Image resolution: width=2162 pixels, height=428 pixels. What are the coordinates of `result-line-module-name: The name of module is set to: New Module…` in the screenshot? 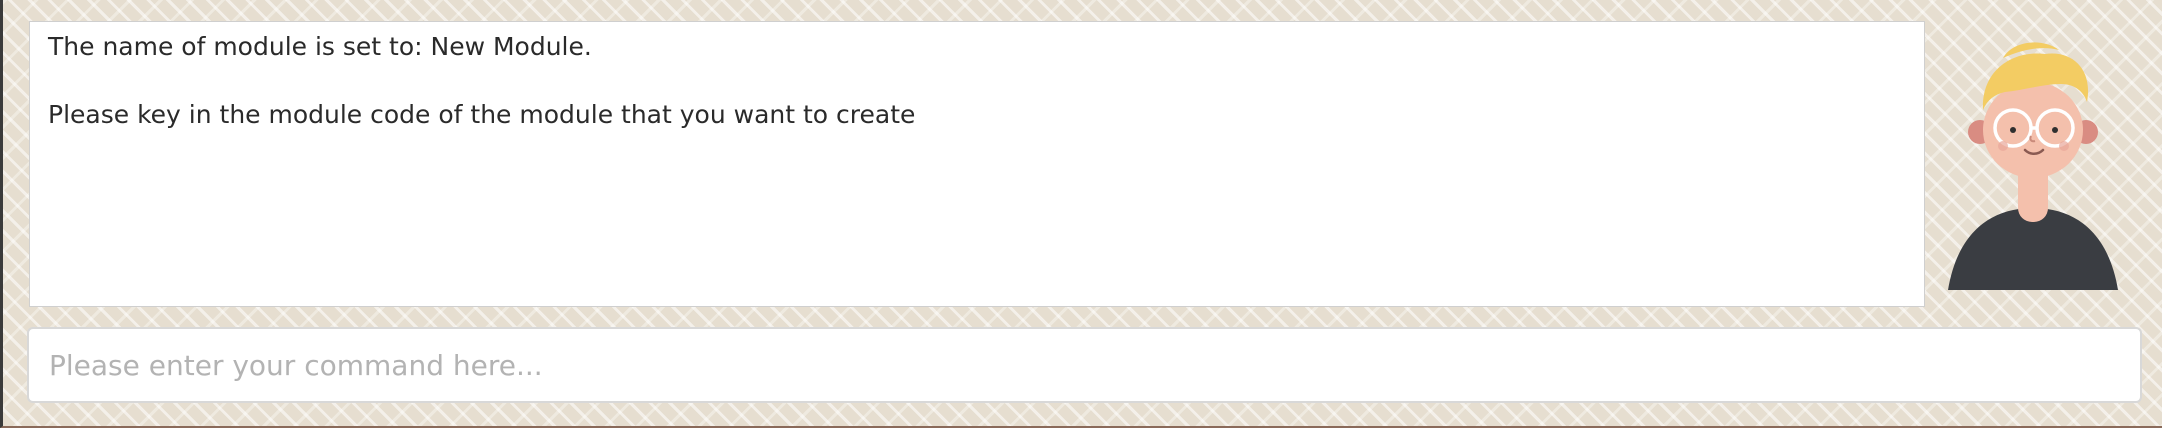 It's located at (320, 46).